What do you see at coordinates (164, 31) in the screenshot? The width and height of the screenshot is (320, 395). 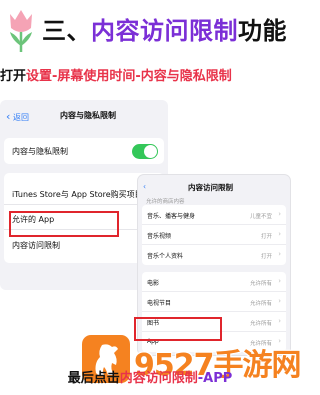 I see `title-highlight: 内容访问限制` at bounding box center [164, 31].